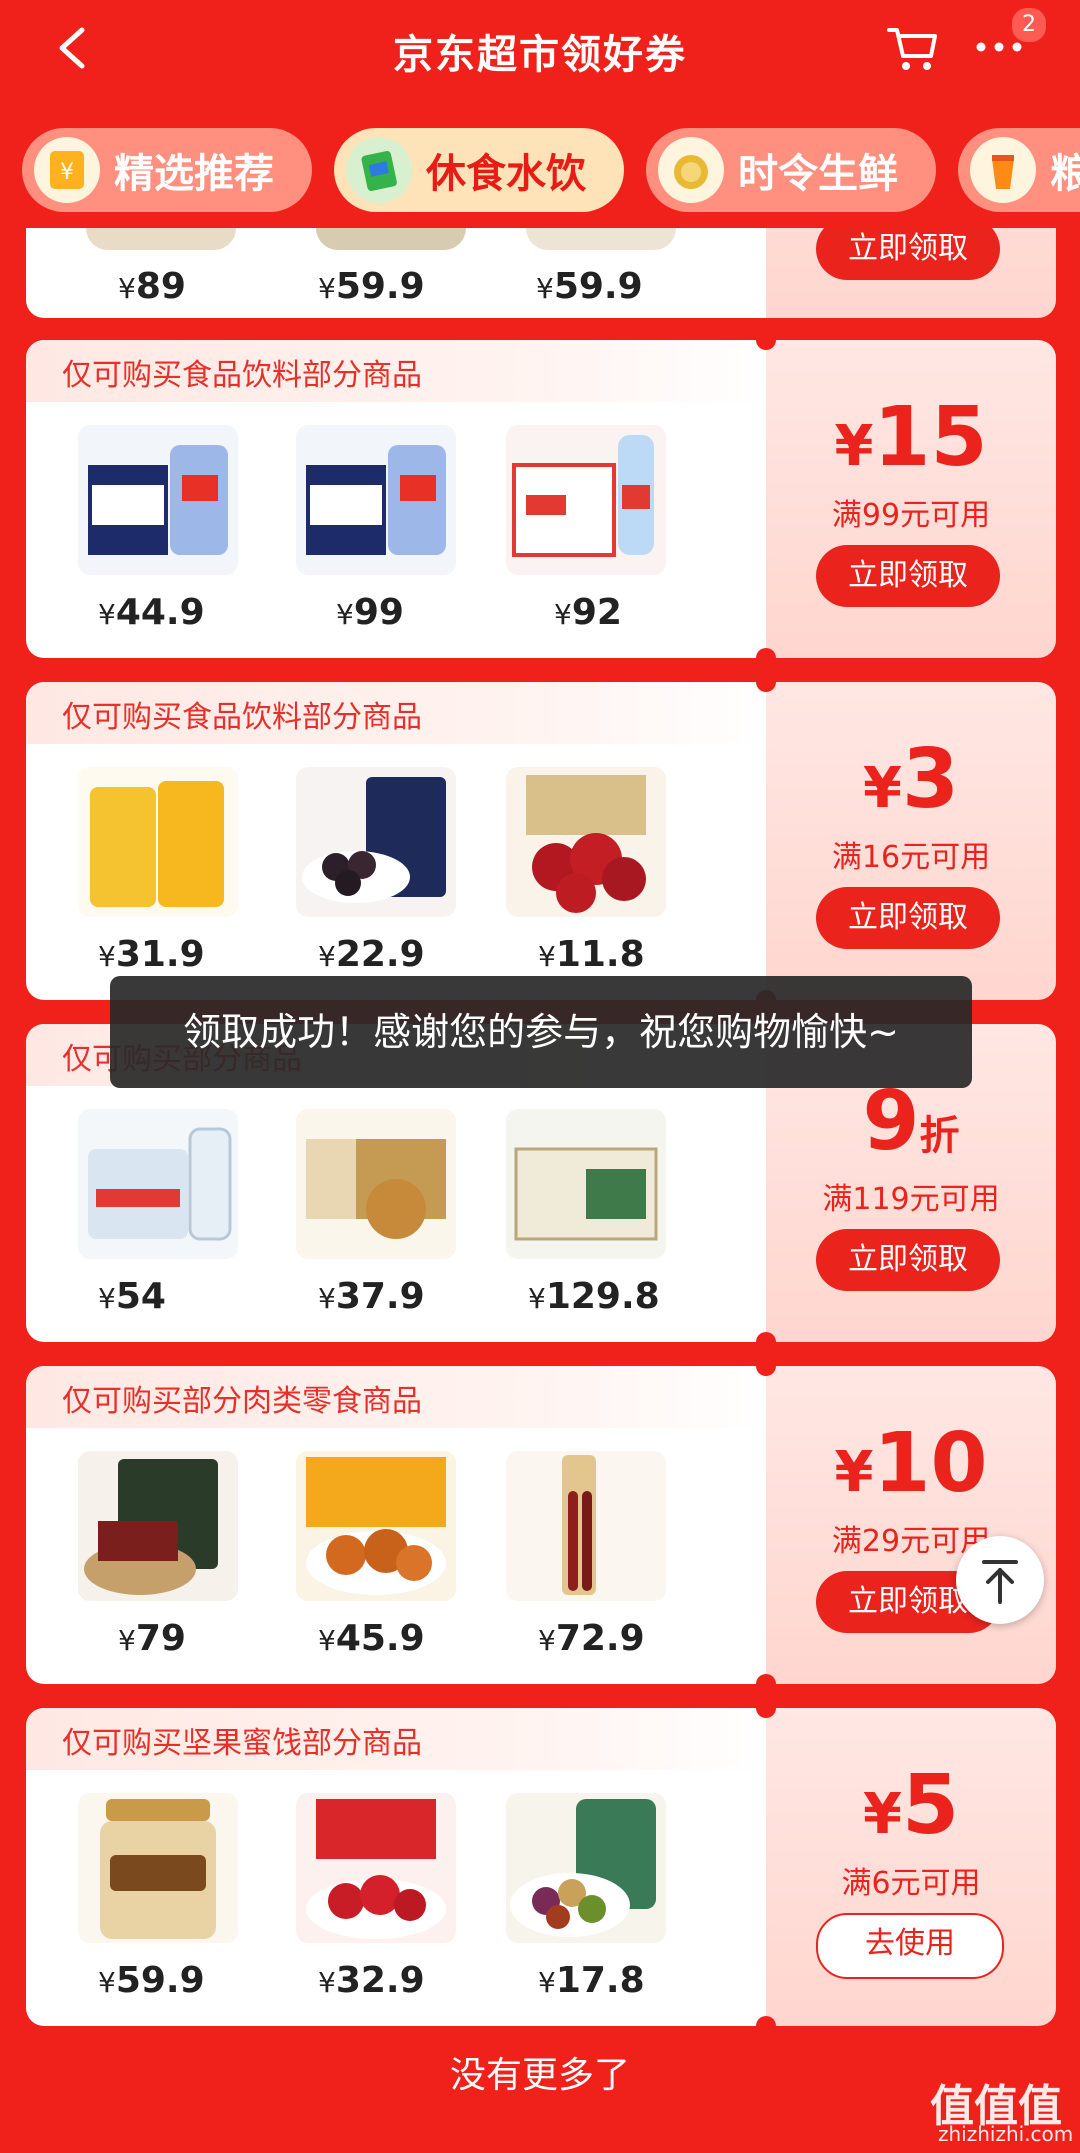  What do you see at coordinates (371, 1296) in the screenshot?
I see `product-price: ¥37.9` at bounding box center [371, 1296].